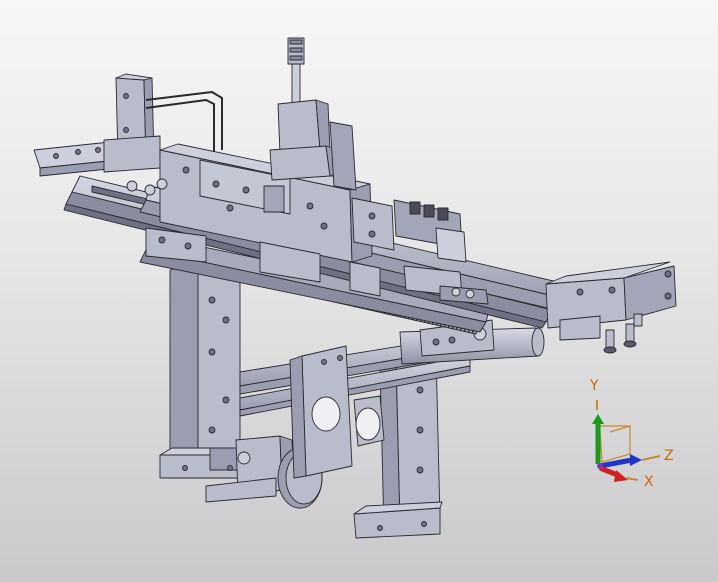 This screenshot has width=718, height=582. What do you see at coordinates (669, 456) in the screenshot?
I see `triad-label-z: Z` at bounding box center [669, 456].